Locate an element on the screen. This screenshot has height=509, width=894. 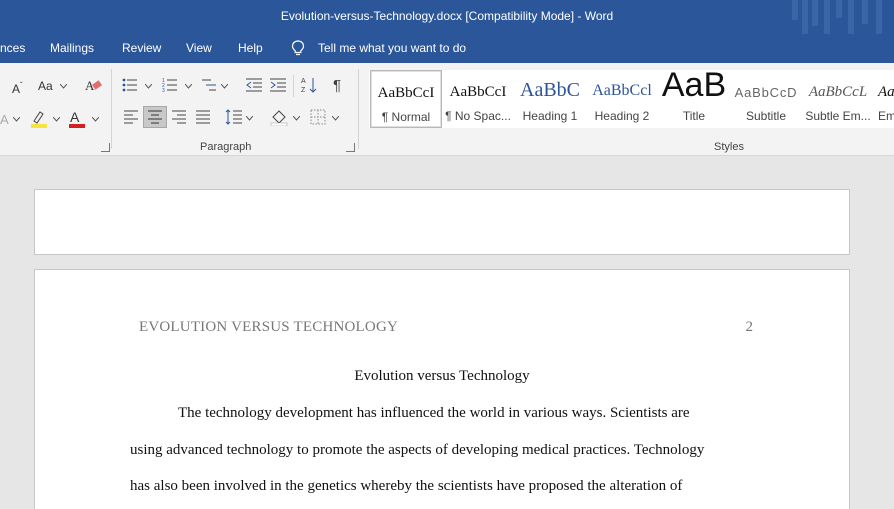
pilcrow-icon: ¶ is located at coordinates (339, 85).